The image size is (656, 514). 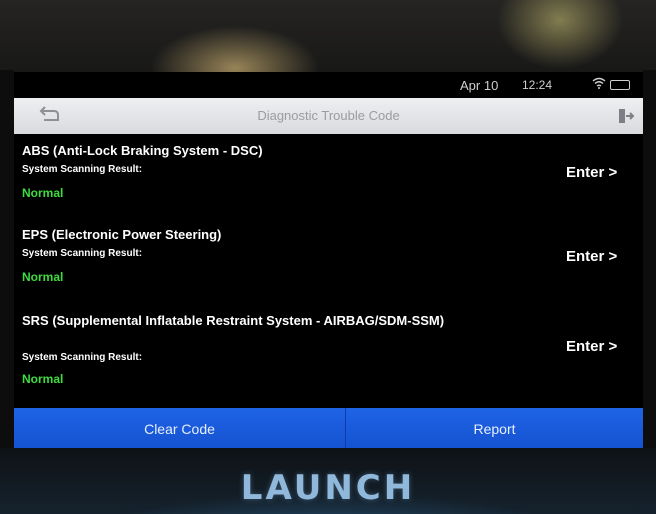 What do you see at coordinates (328, 85) in the screenshot?
I see `status-bar: Apr 10 12:24` at bounding box center [328, 85].